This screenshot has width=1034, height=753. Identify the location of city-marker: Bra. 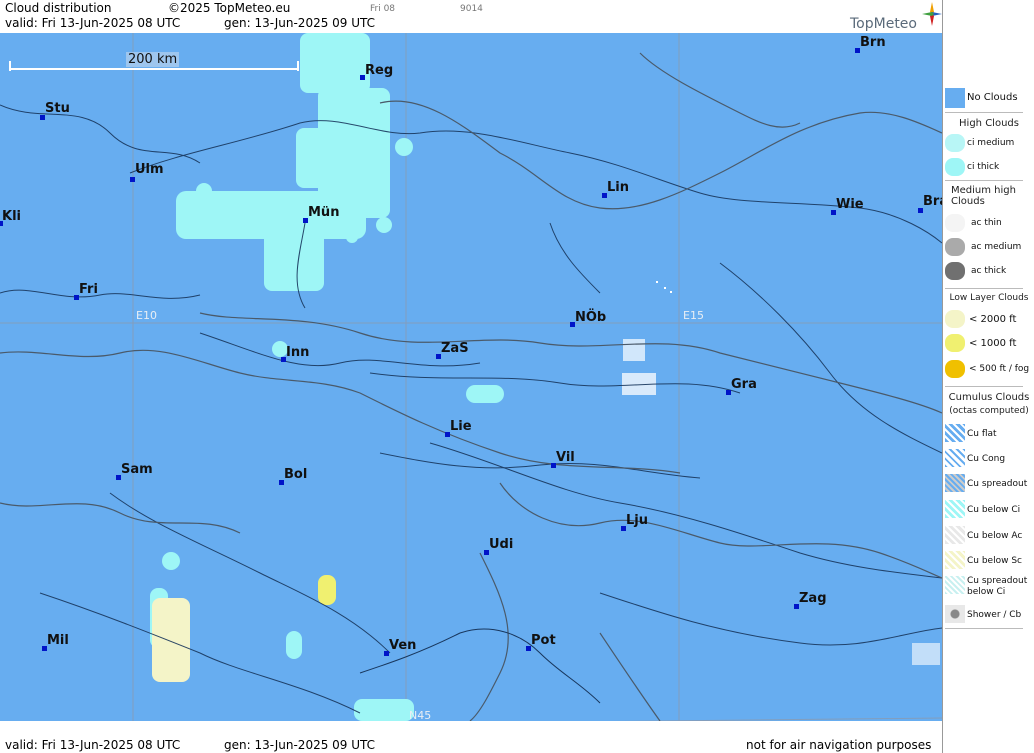
(930, 203).